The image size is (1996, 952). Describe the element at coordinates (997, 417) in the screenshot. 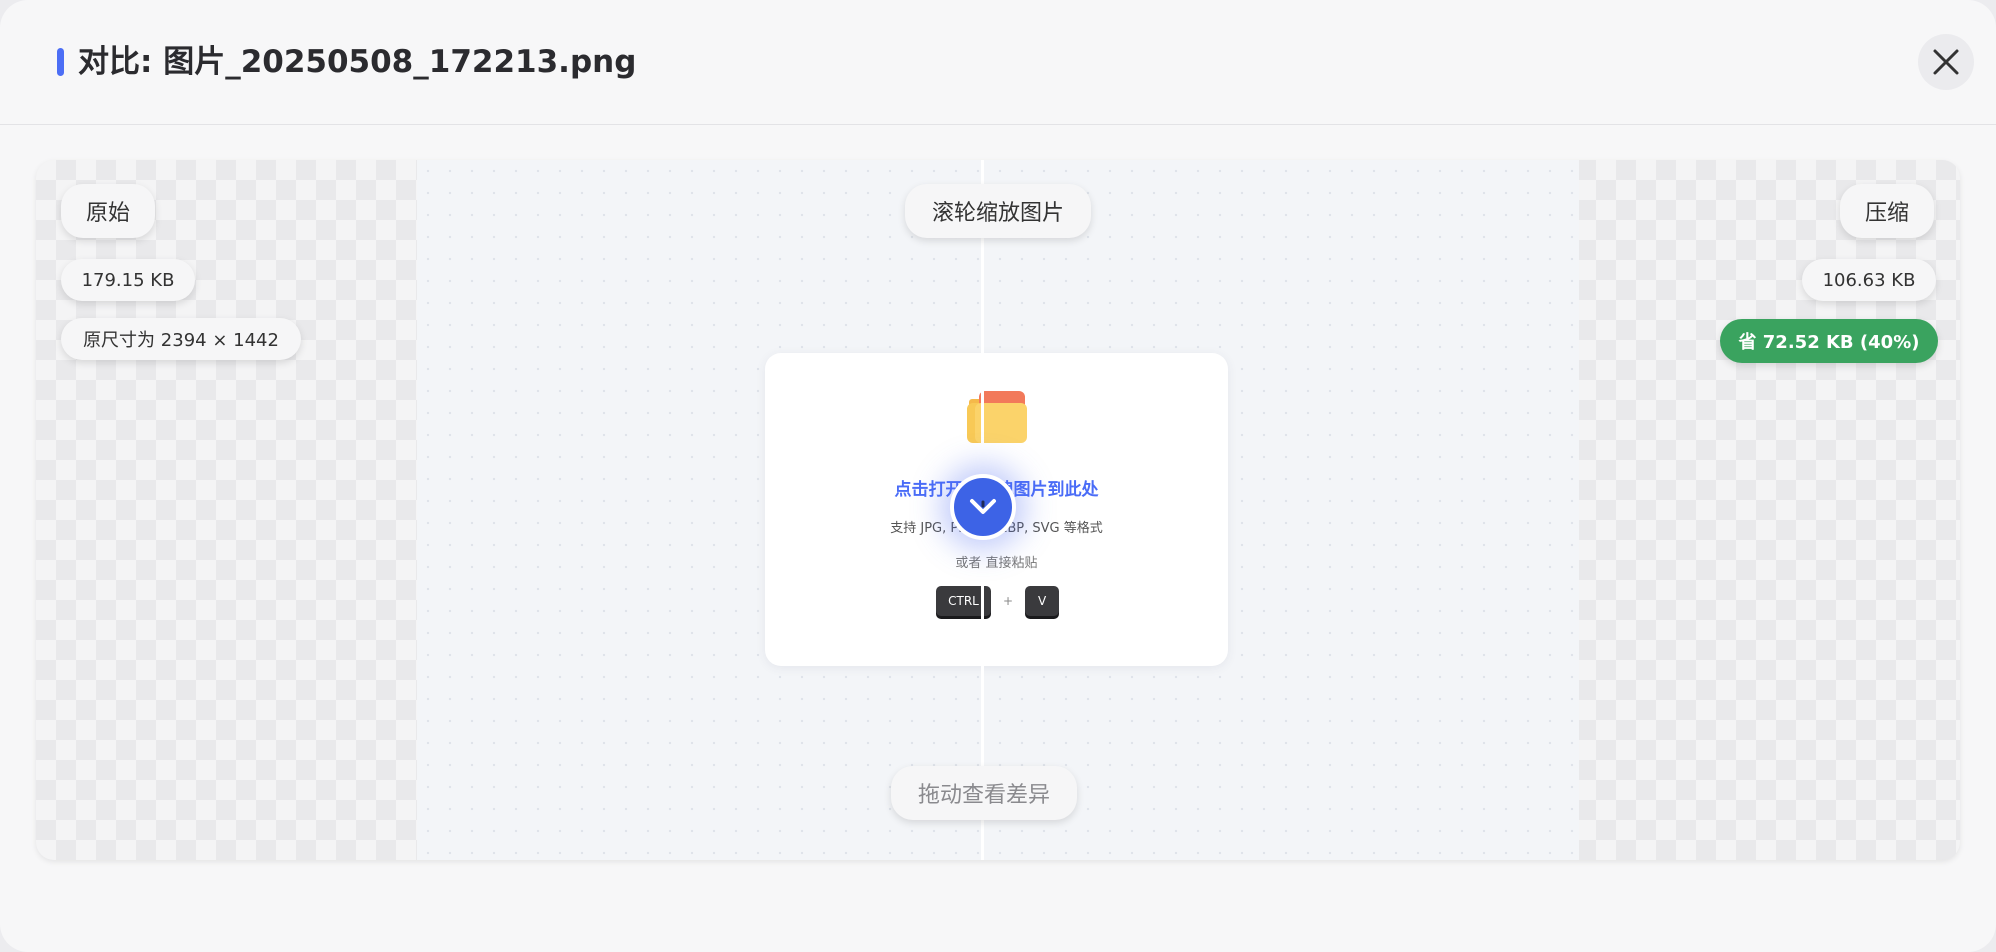

I see `folder-icon` at that location.